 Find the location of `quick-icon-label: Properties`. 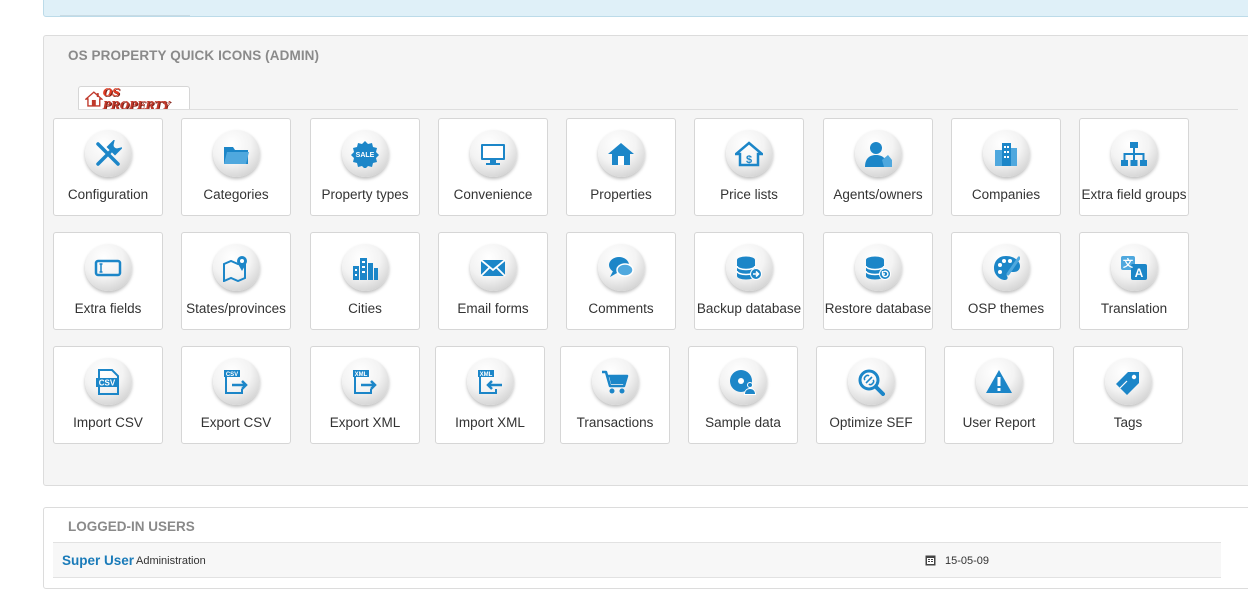

quick-icon-label: Properties is located at coordinates (621, 194).